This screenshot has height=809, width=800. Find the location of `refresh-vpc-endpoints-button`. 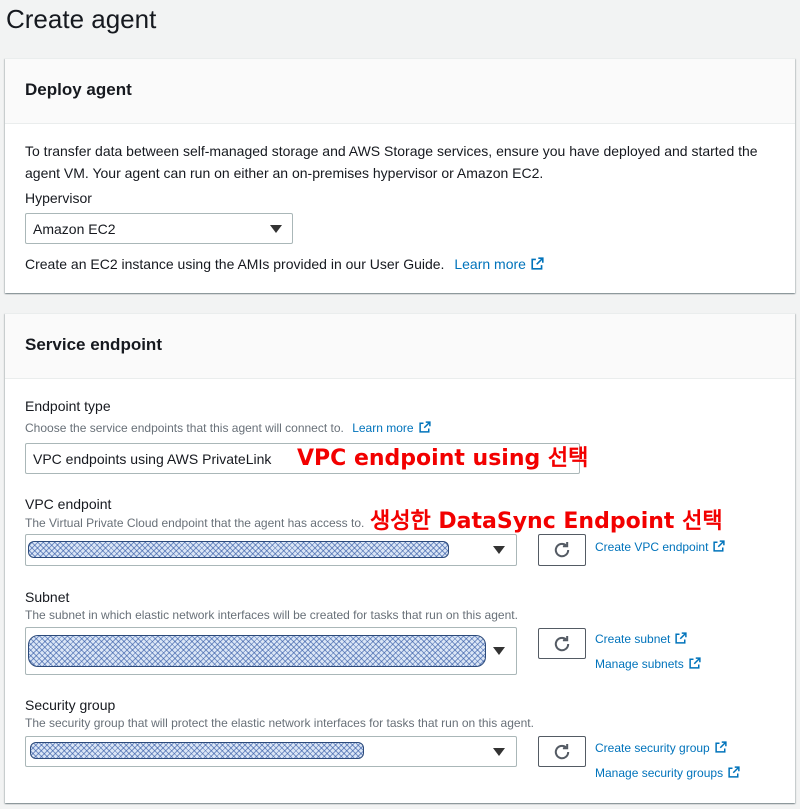

refresh-vpc-endpoints-button is located at coordinates (562, 550).